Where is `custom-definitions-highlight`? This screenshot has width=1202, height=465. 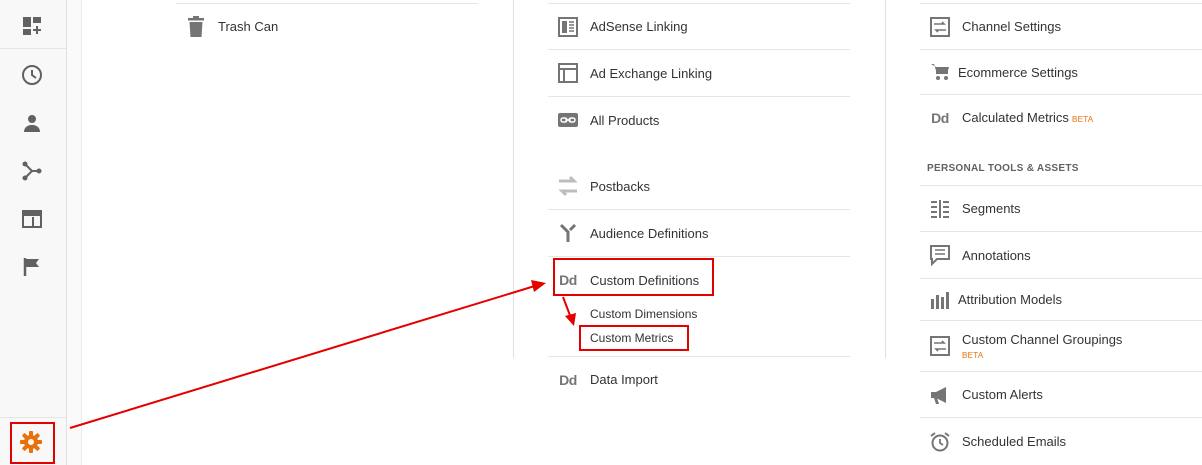 custom-definitions-highlight is located at coordinates (633, 277).